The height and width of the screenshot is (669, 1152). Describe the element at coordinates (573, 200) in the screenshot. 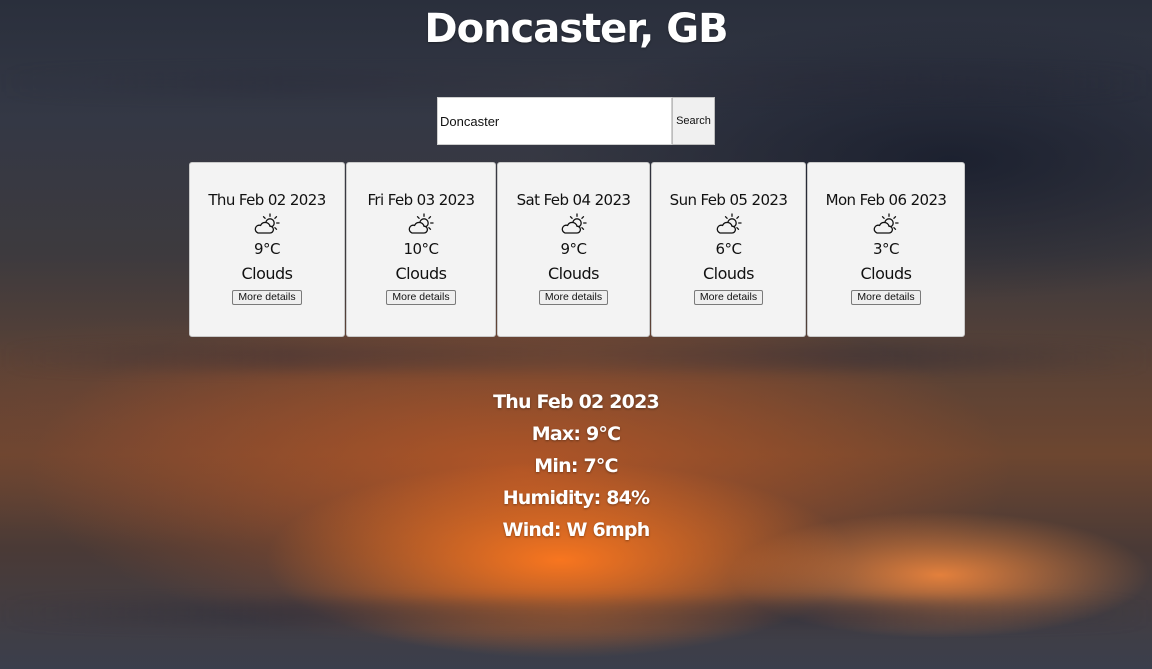

I see `forecast-date: Sat Feb 04 2023` at that location.